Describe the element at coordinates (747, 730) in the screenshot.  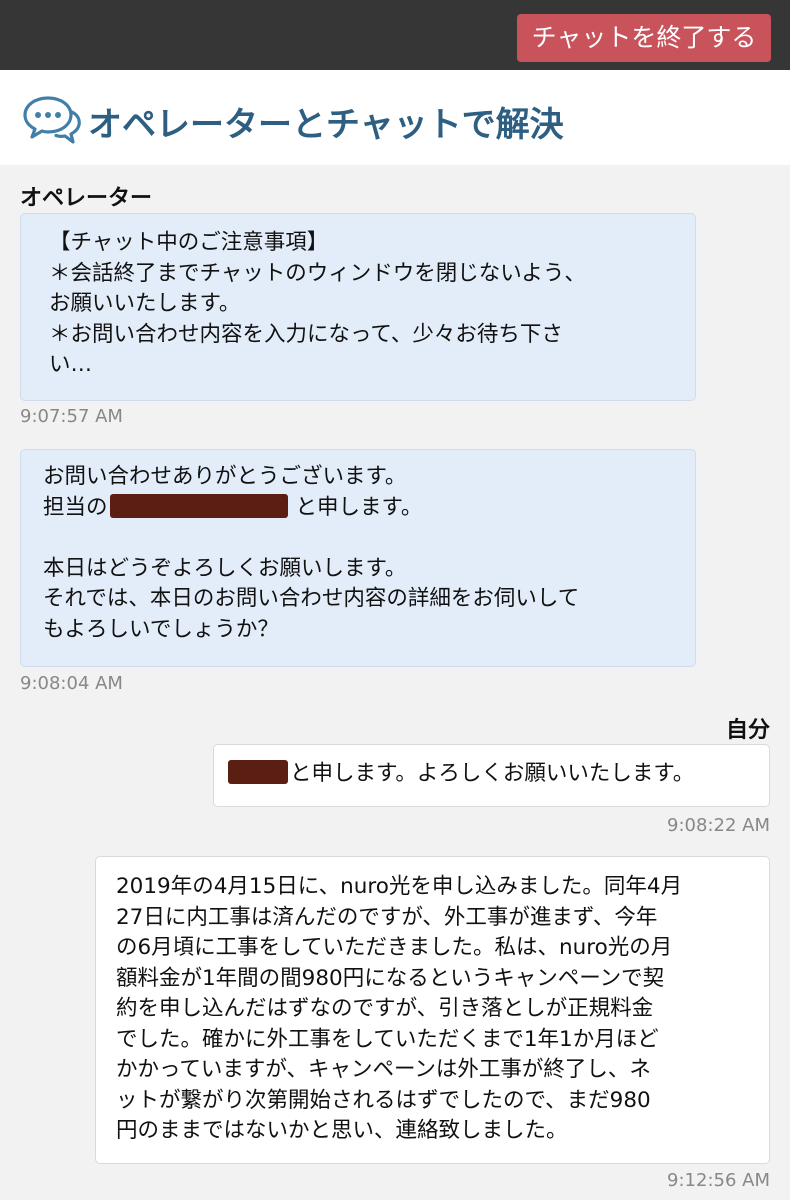
I see `sender-label-self: 自分` at that location.